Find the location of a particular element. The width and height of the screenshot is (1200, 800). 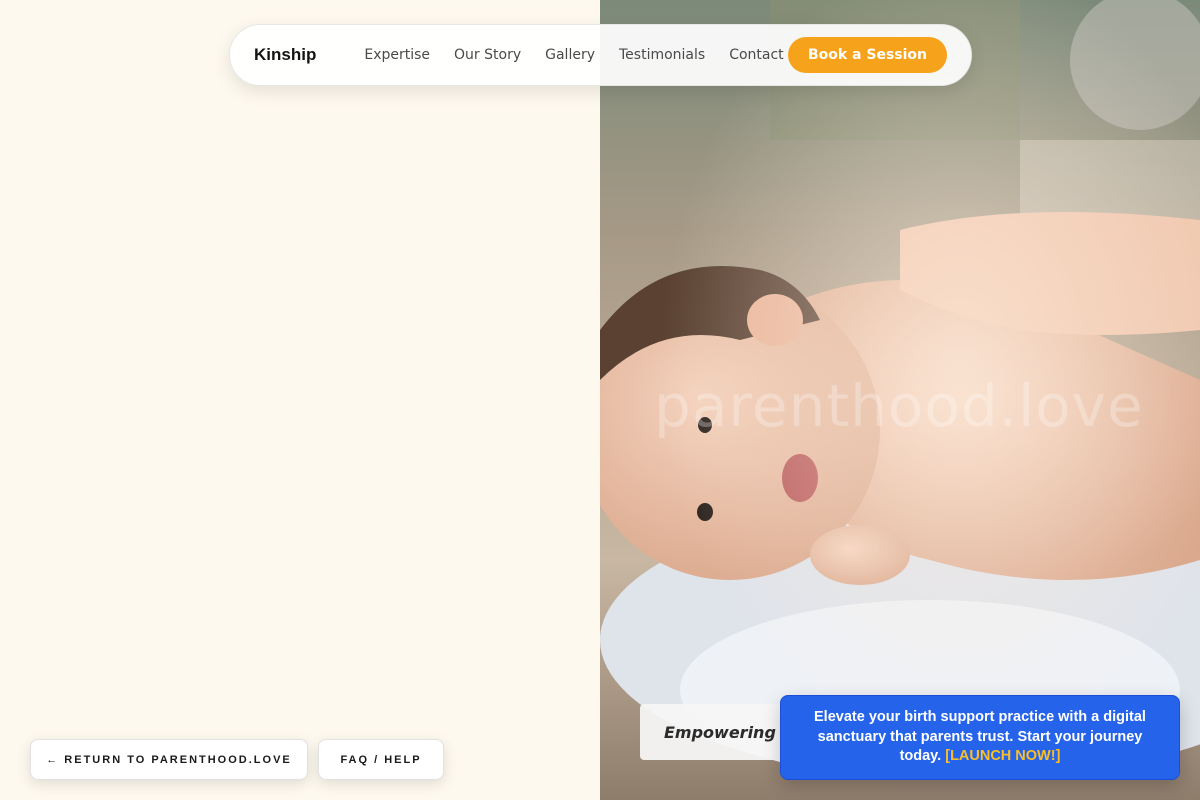

book-session-button: Book a Session is located at coordinates (867, 55).